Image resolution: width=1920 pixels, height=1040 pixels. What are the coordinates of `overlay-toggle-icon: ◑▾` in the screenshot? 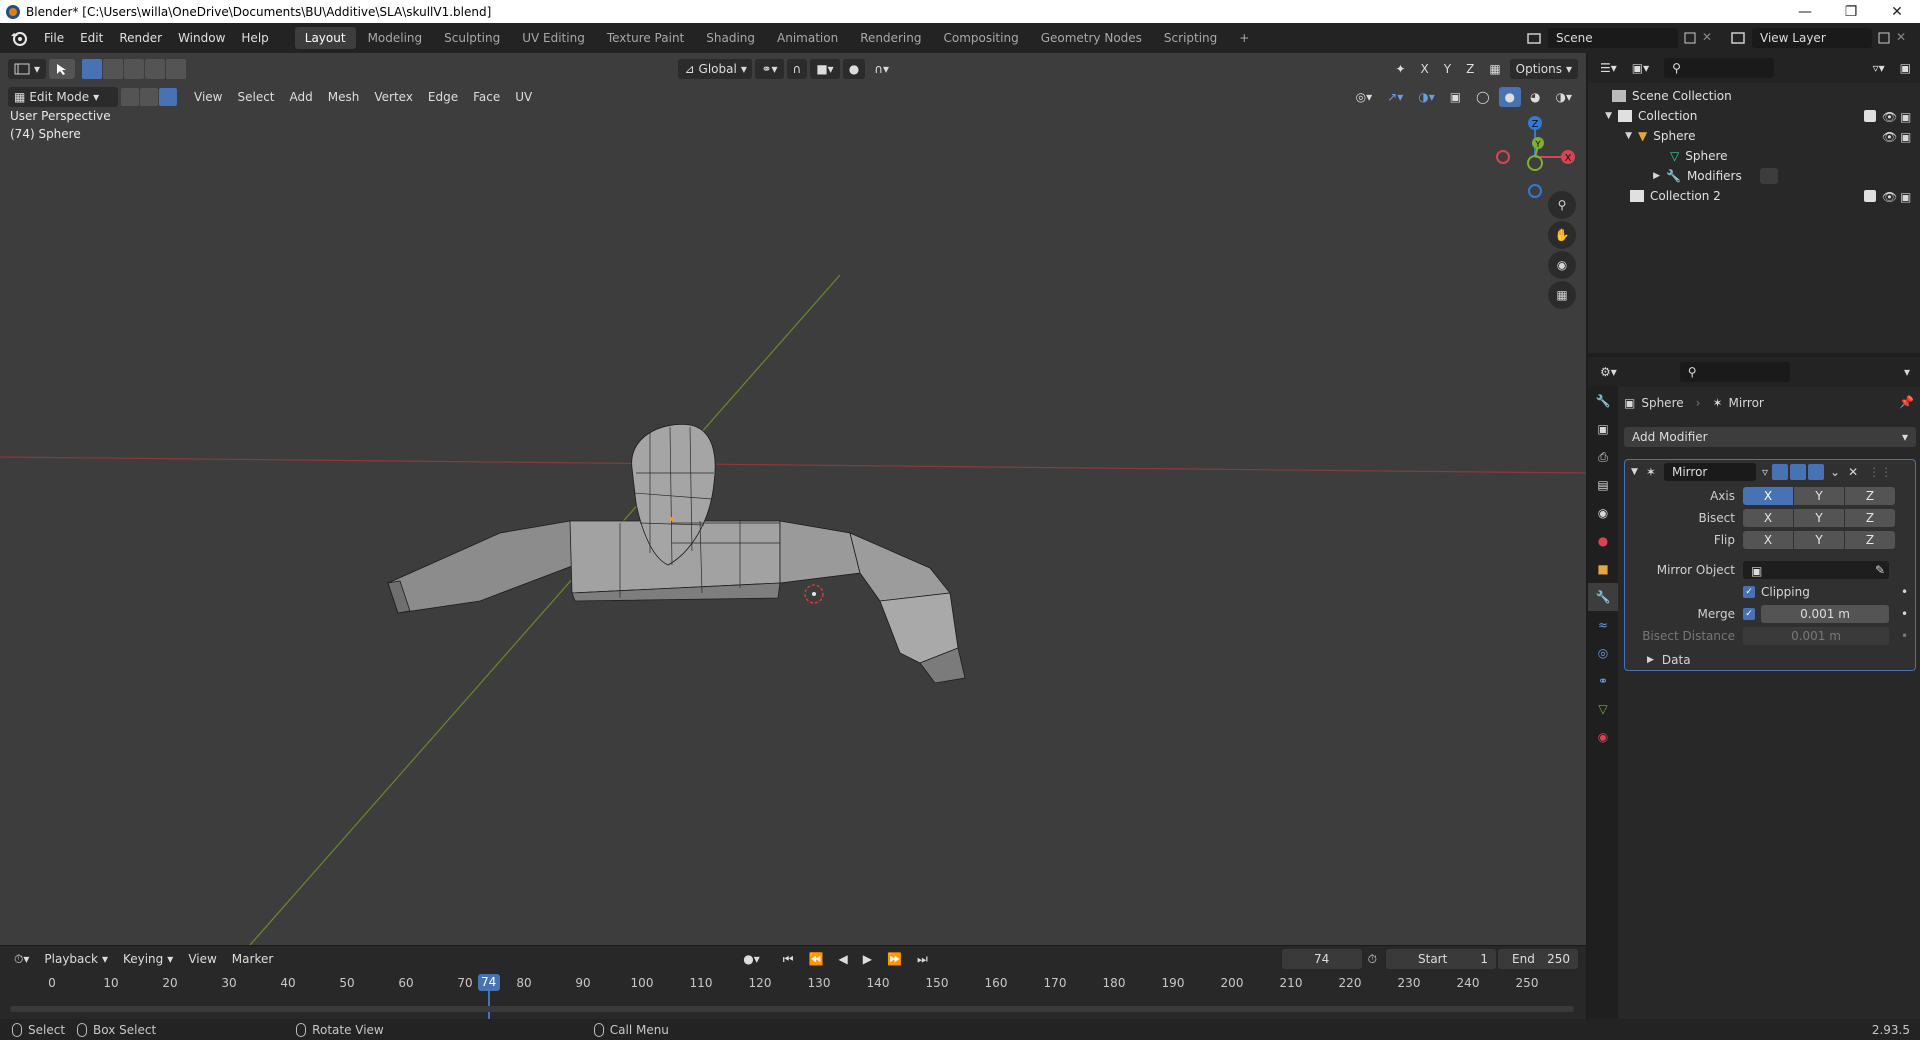 It's located at (1426, 97).